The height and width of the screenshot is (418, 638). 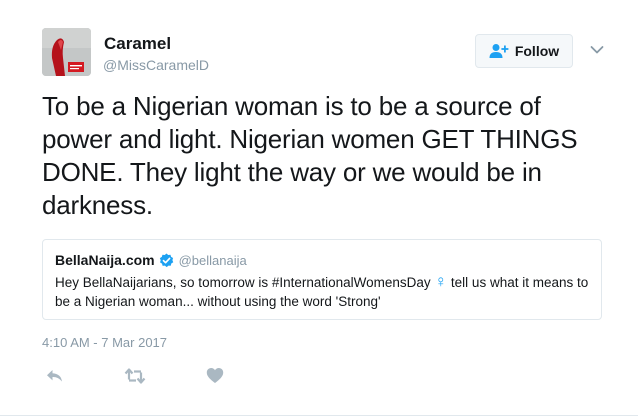 What do you see at coordinates (499, 51) in the screenshot?
I see `follow-person-plus-icon` at bounding box center [499, 51].